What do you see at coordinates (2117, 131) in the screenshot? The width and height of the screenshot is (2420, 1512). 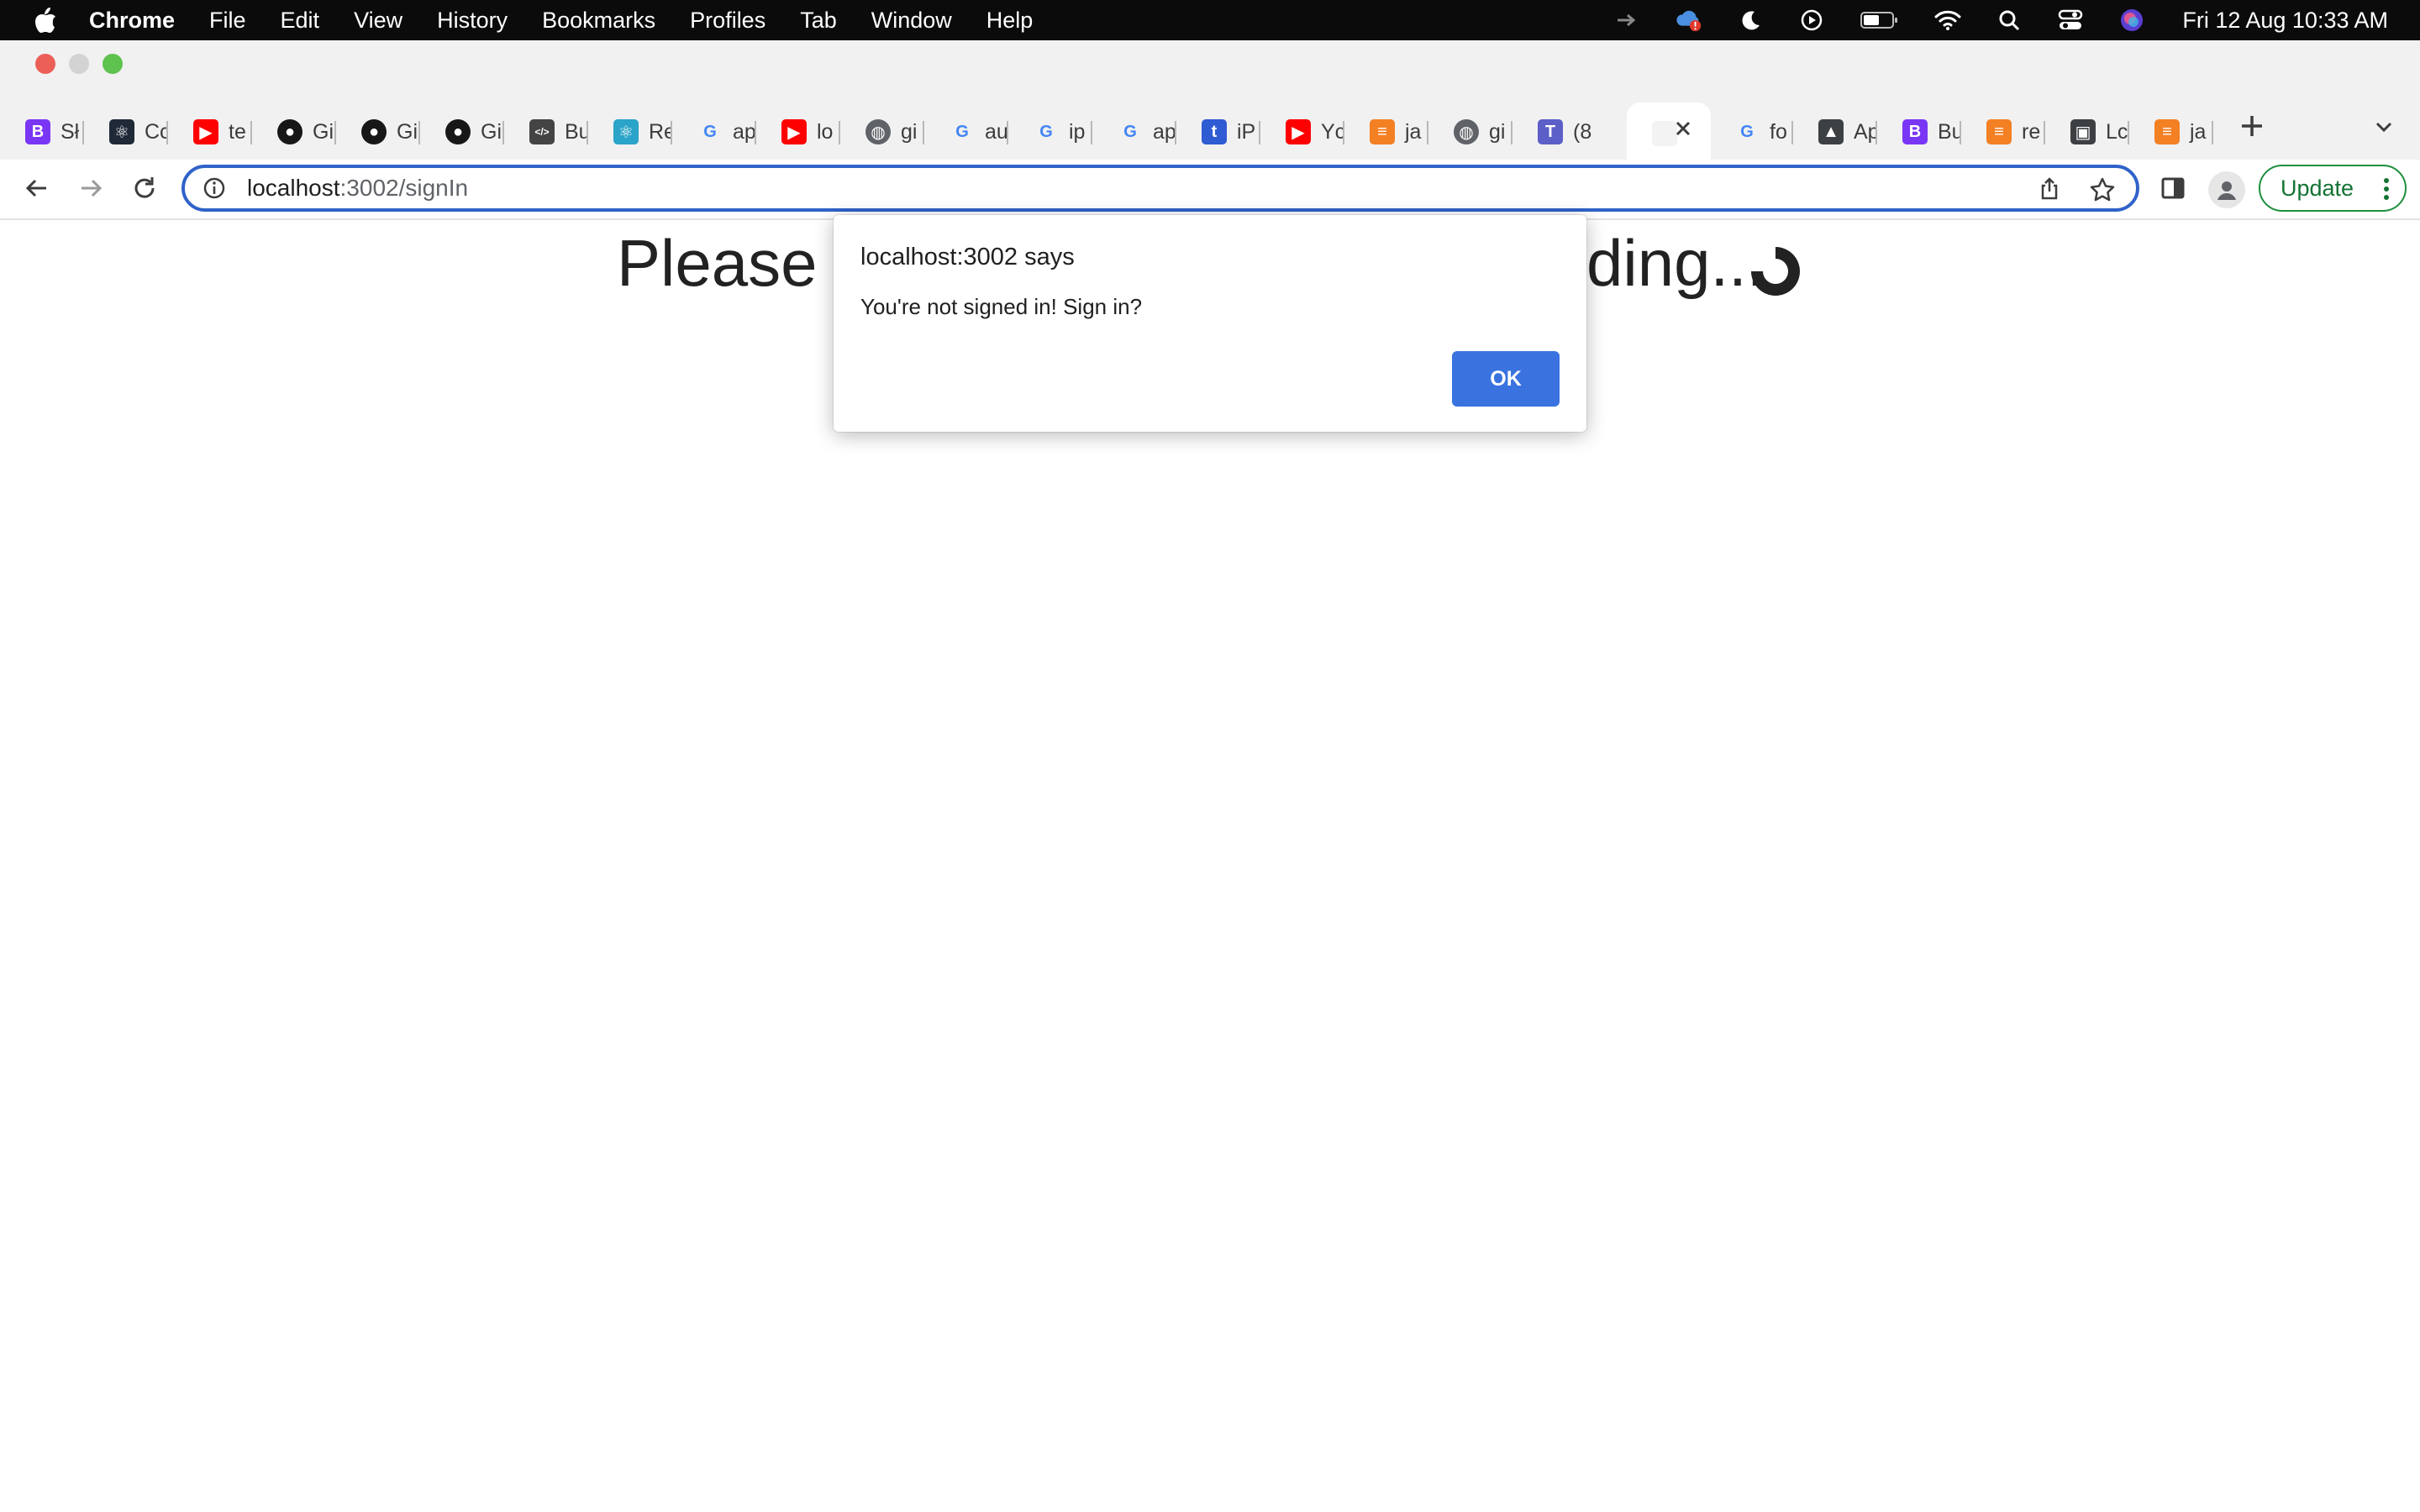 I see `tab-title: Lc` at bounding box center [2117, 131].